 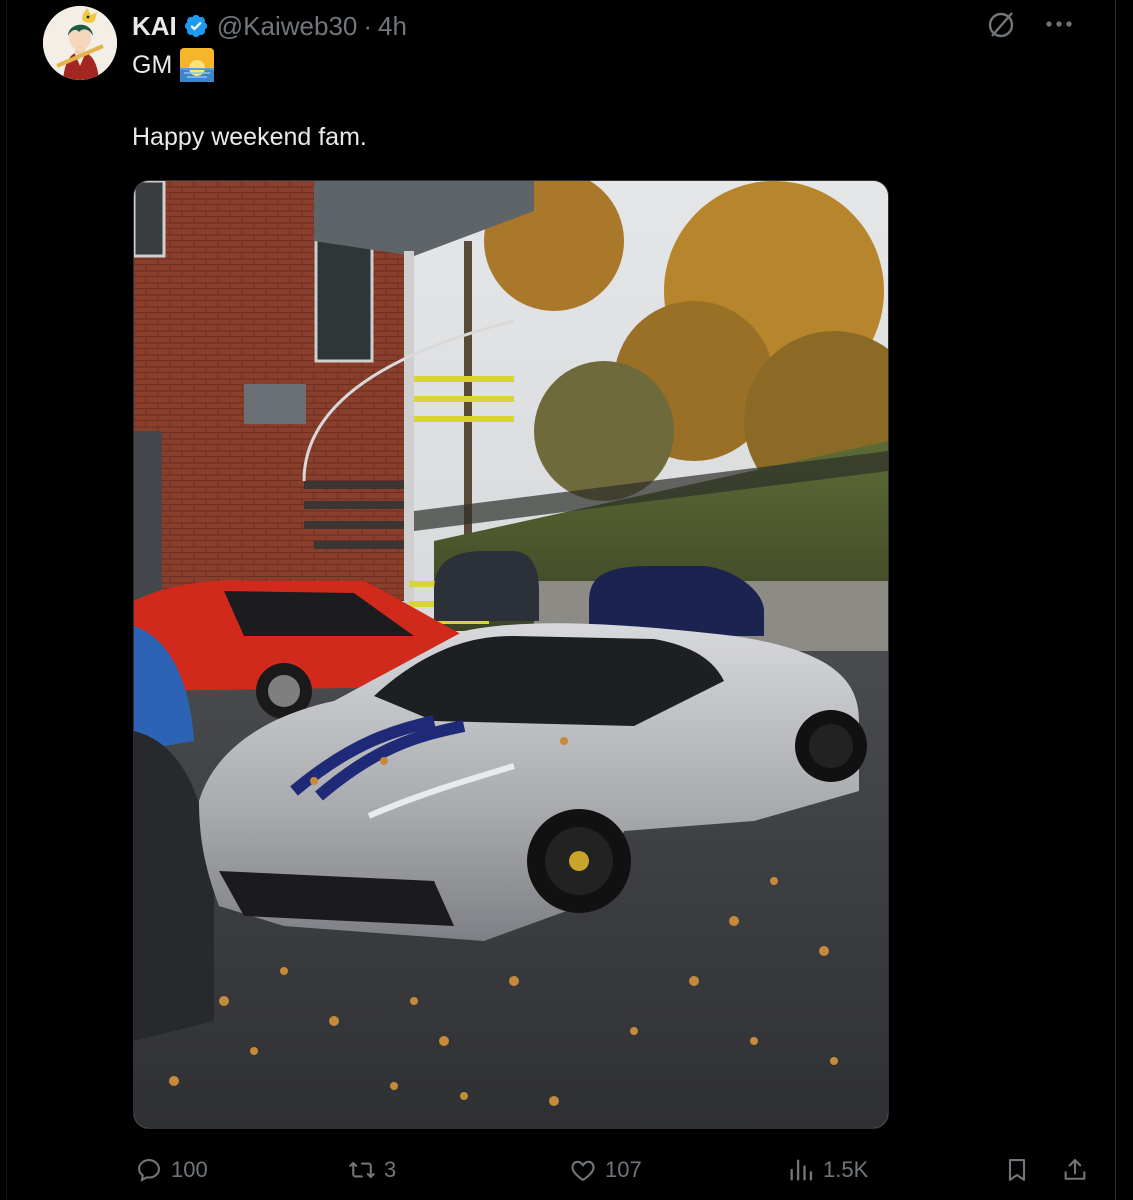 I want to click on like-button: 107, so click(x=605, y=1170).